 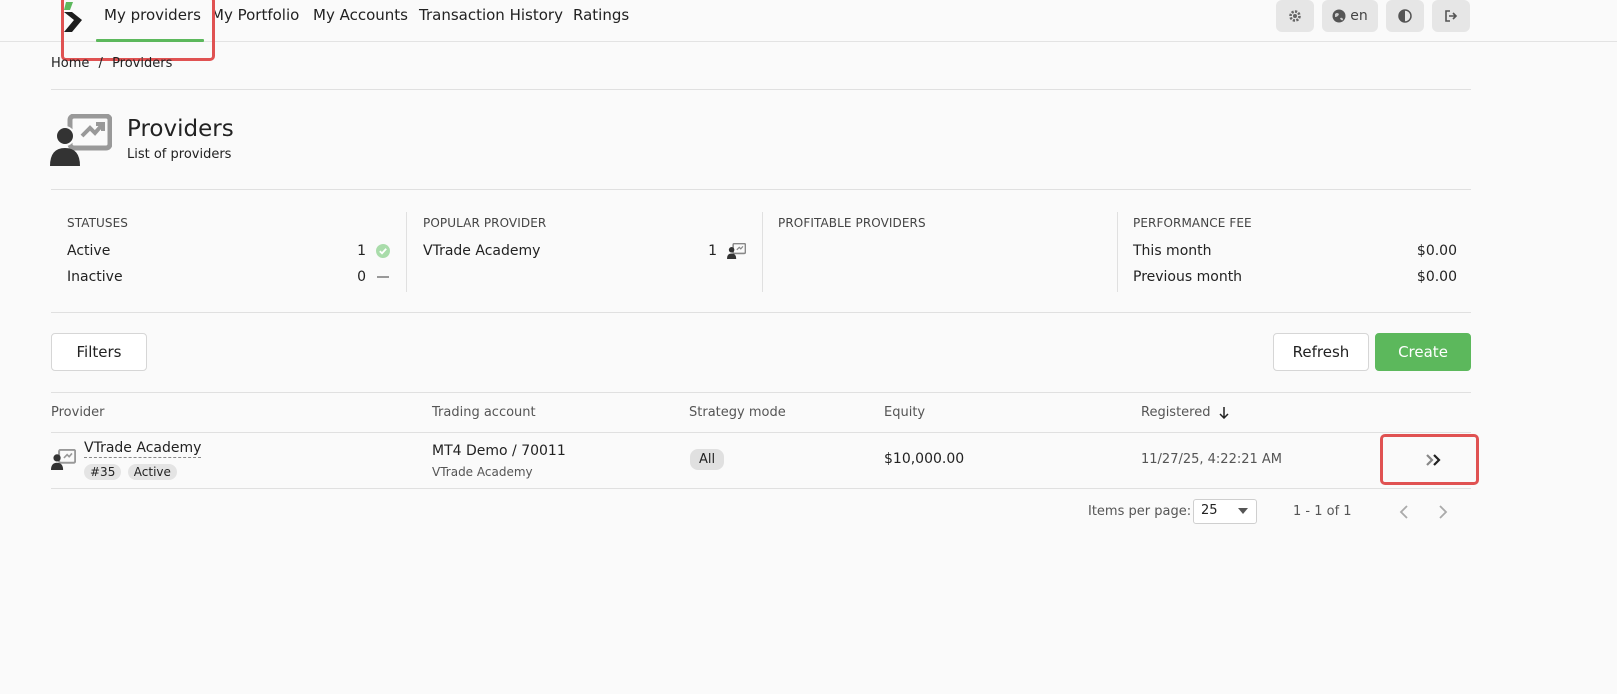 I want to click on stat-row-previous-month: Previous month $0.00, so click(x=1295, y=279).